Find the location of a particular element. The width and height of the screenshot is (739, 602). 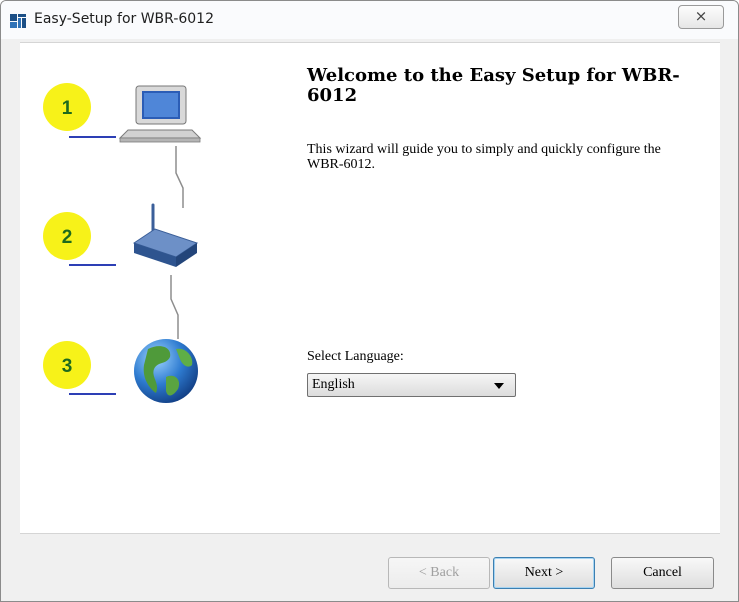

welcome-title: Welcome to the Easy Setup for WBR-6012 is located at coordinates (493, 85).